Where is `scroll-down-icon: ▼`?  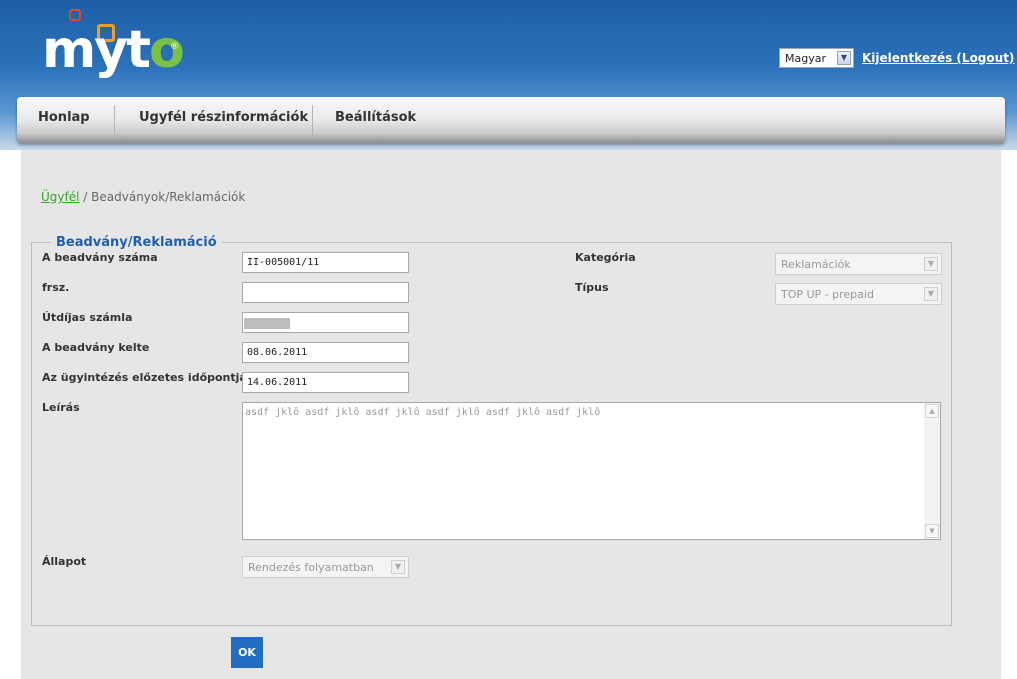
scroll-down-icon: ▼ is located at coordinates (932, 531).